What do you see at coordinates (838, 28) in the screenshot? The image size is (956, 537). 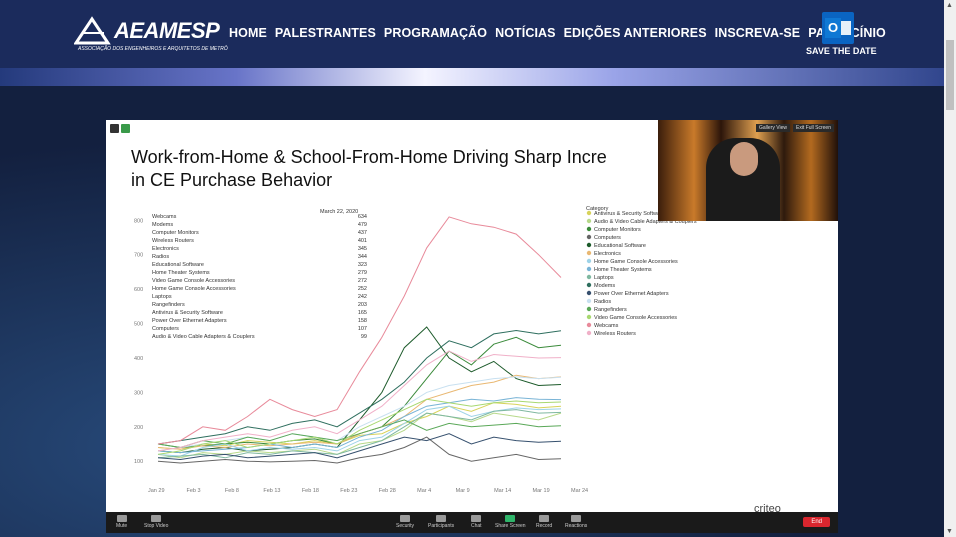 I see `outlook-icon: O` at bounding box center [838, 28].